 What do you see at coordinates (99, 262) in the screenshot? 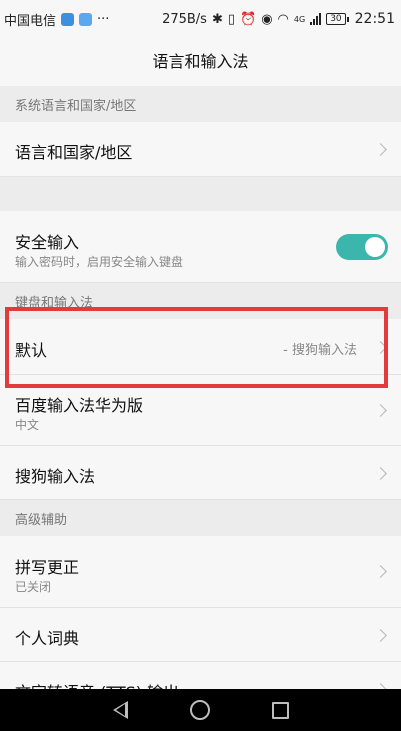
I see `row-subtitle: 输入密码时，启用安全输入键盘` at bounding box center [99, 262].